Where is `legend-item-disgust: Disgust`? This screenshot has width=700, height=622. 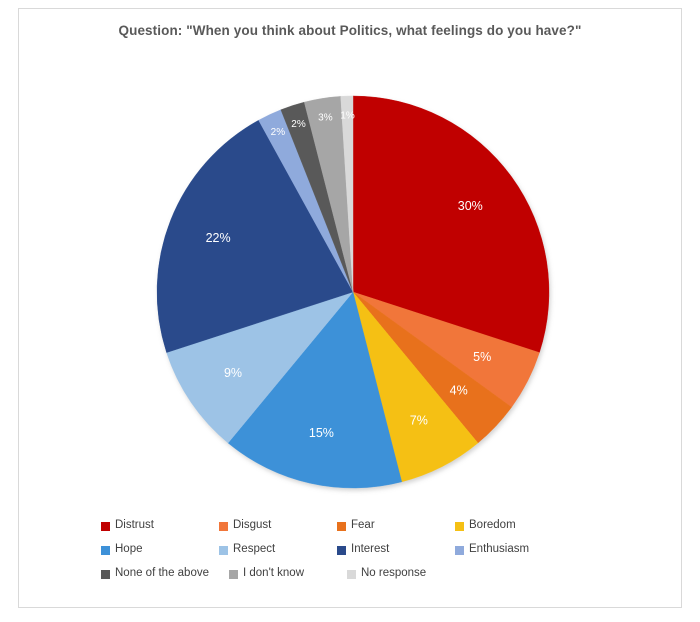
legend-item-disgust: Disgust is located at coordinates (278, 526).